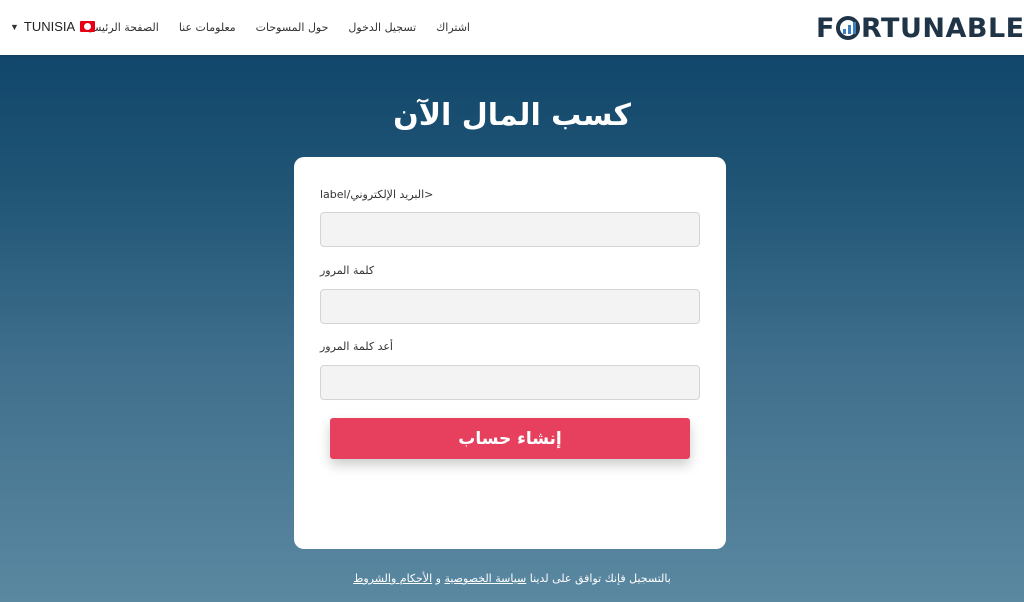 The height and width of the screenshot is (602, 1024). I want to click on password-label: كلمة المرور, so click(347, 270).